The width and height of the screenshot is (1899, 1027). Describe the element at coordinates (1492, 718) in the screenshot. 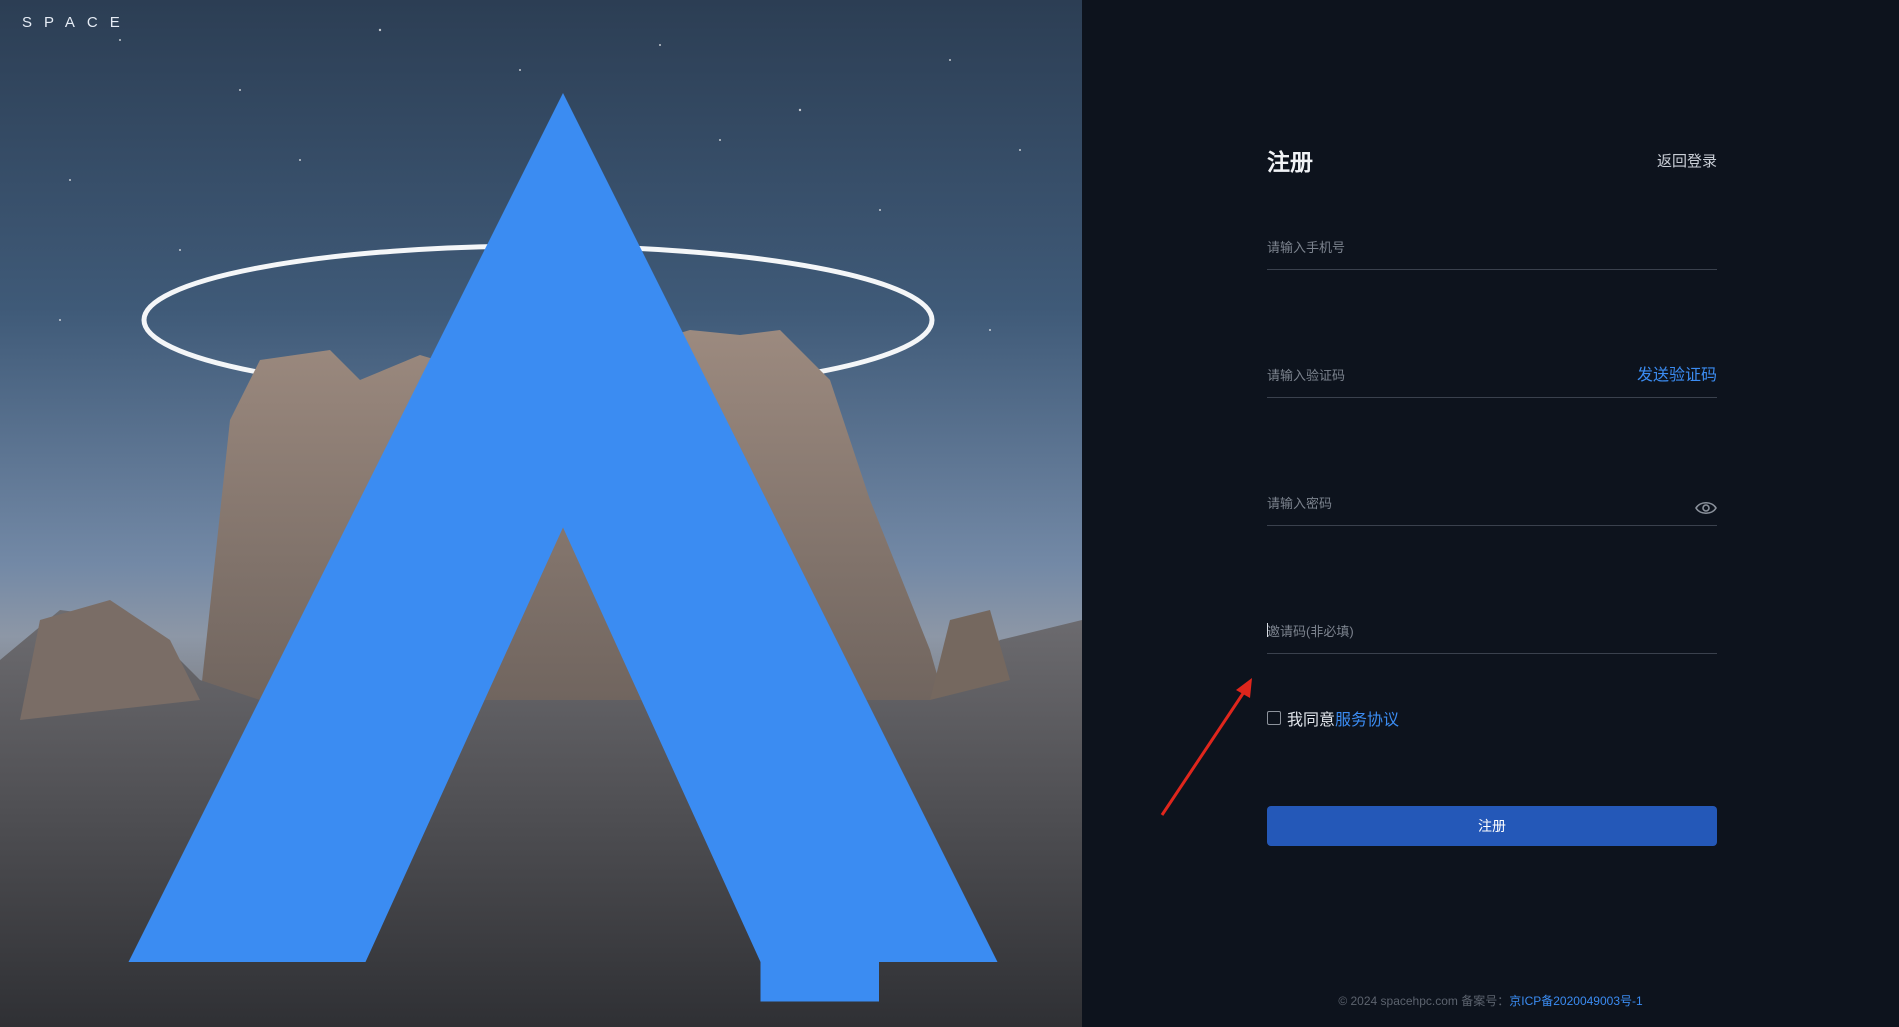

I see `agreement-row: 我同意 服务协议` at that location.